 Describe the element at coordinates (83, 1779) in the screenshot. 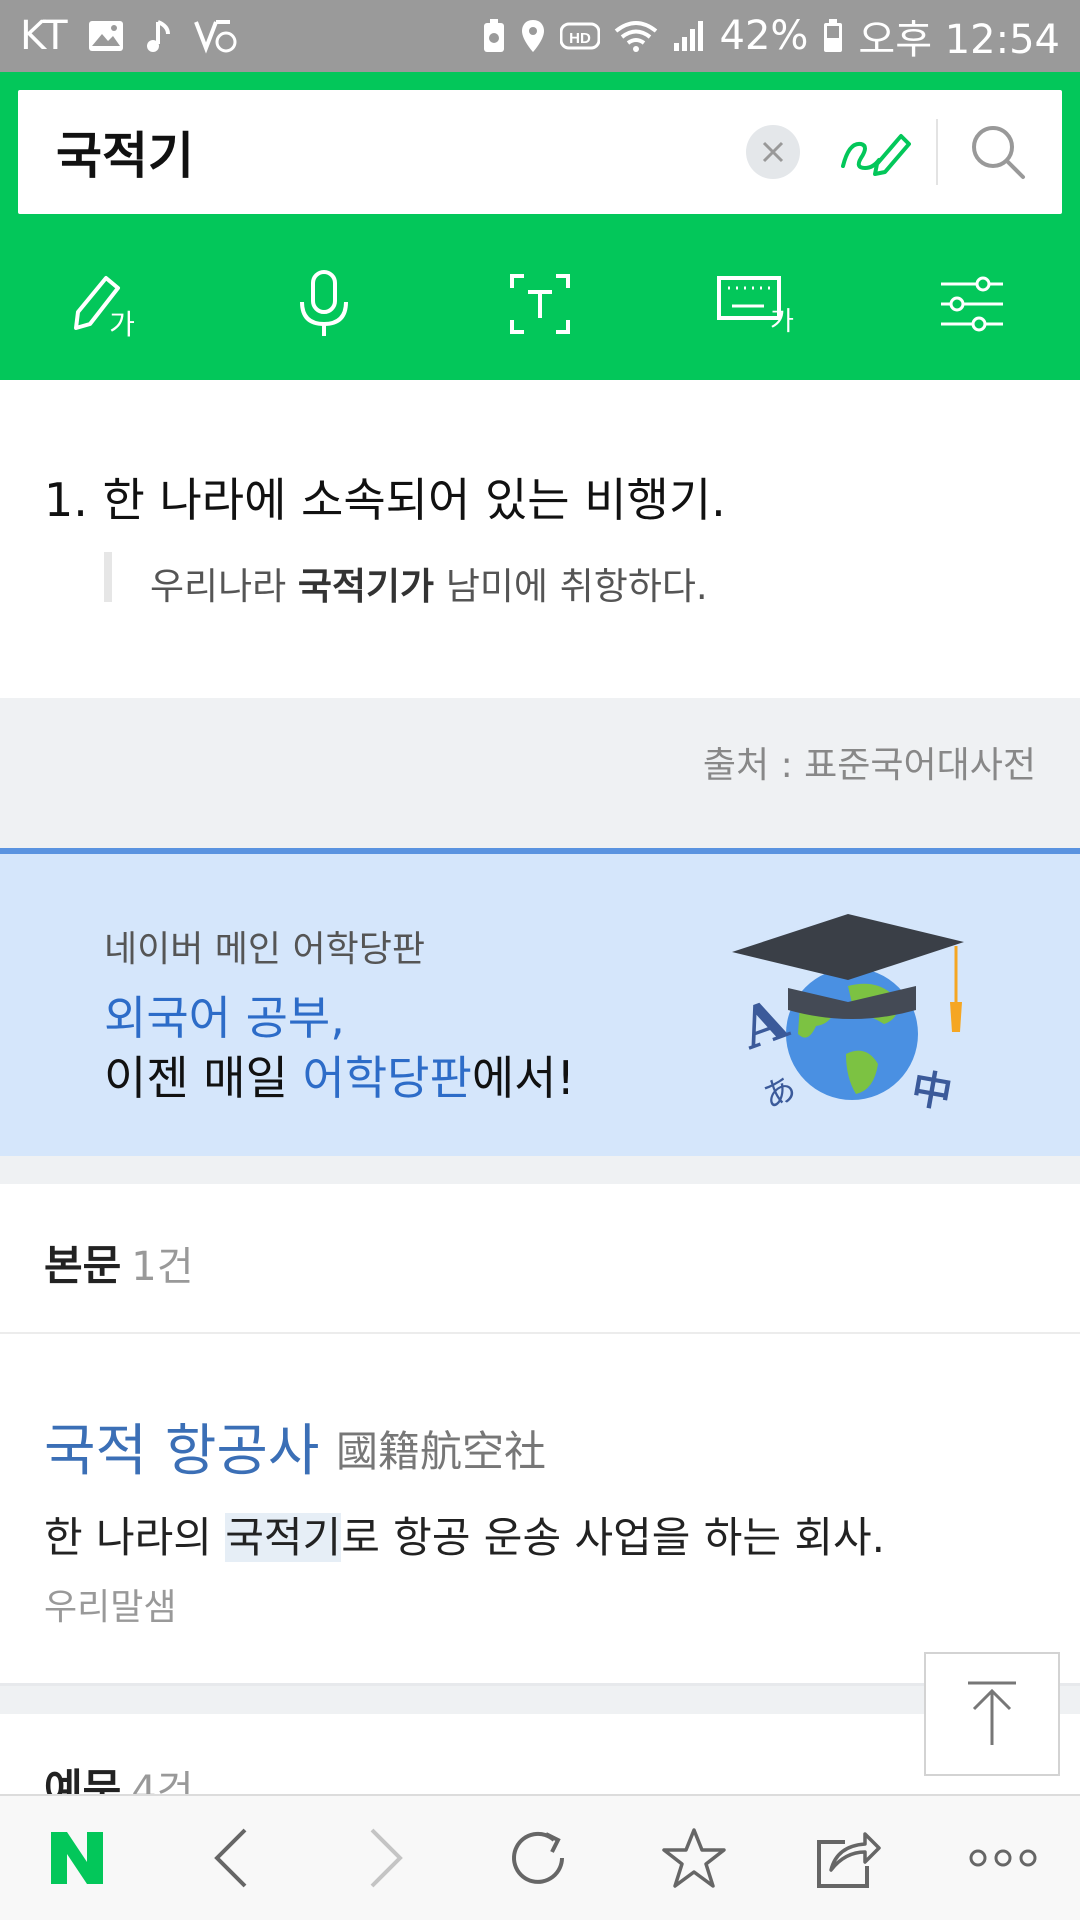

I see `section-title-label: 예문` at that location.